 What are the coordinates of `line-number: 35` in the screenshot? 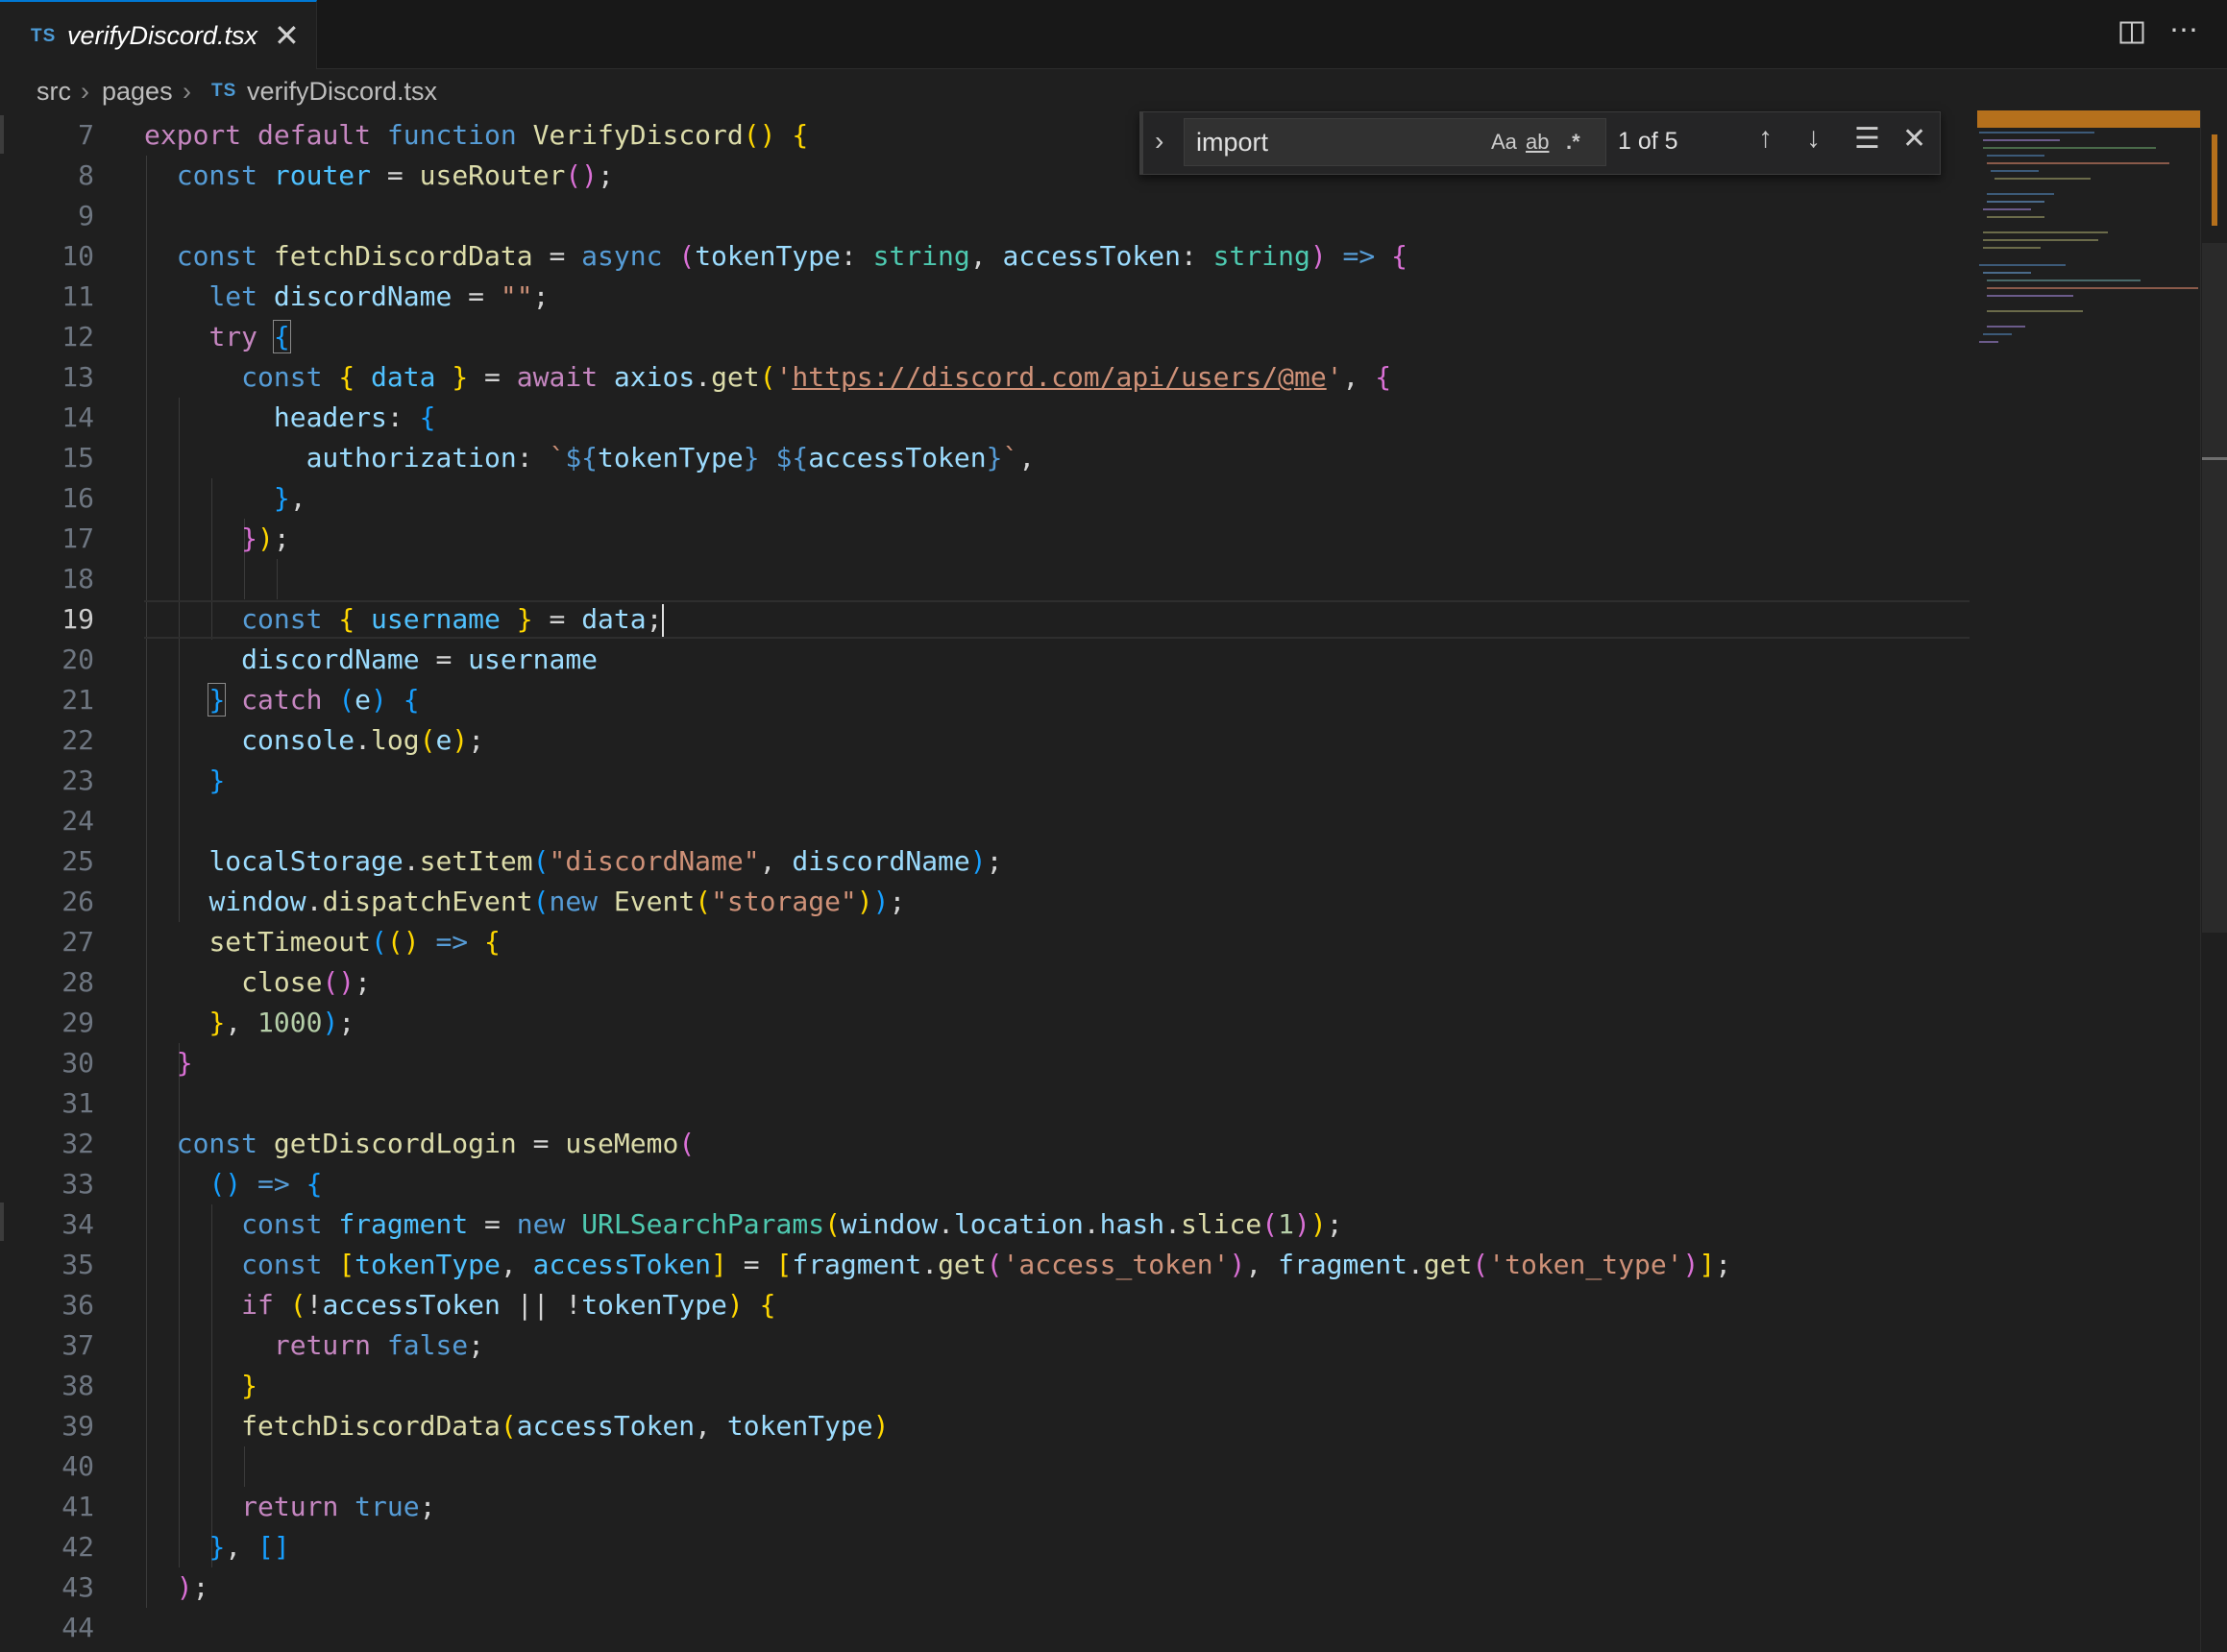 It's located at (77, 1264).